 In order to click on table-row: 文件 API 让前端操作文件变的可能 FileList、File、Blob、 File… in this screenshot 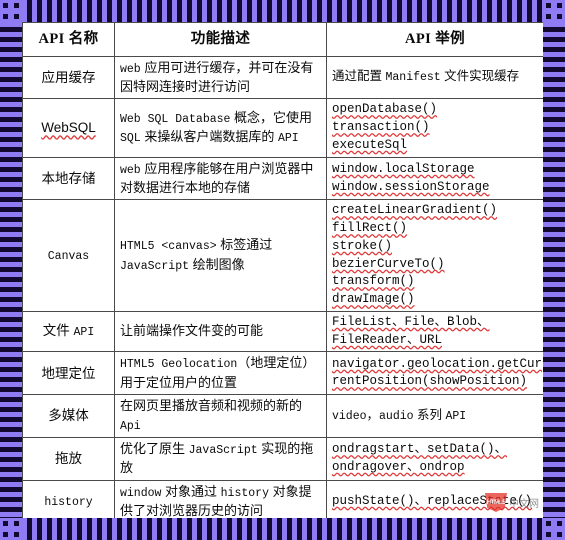, I will do `click(282, 331)`.